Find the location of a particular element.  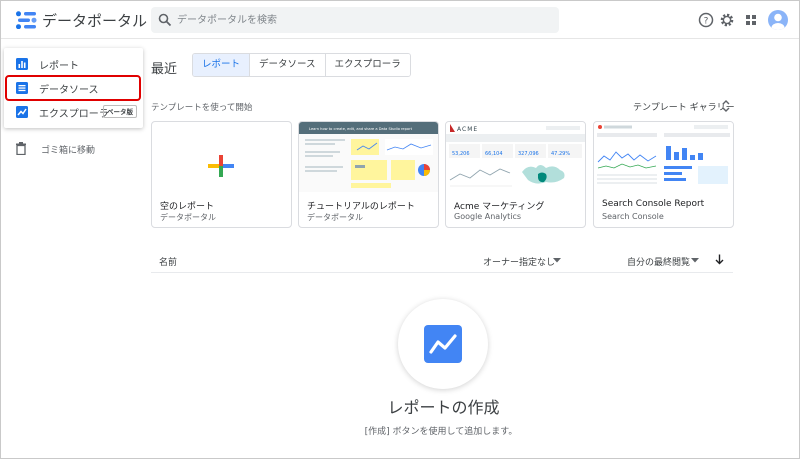

card-title: Acme マーケティング is located at coordinates (499, 207).